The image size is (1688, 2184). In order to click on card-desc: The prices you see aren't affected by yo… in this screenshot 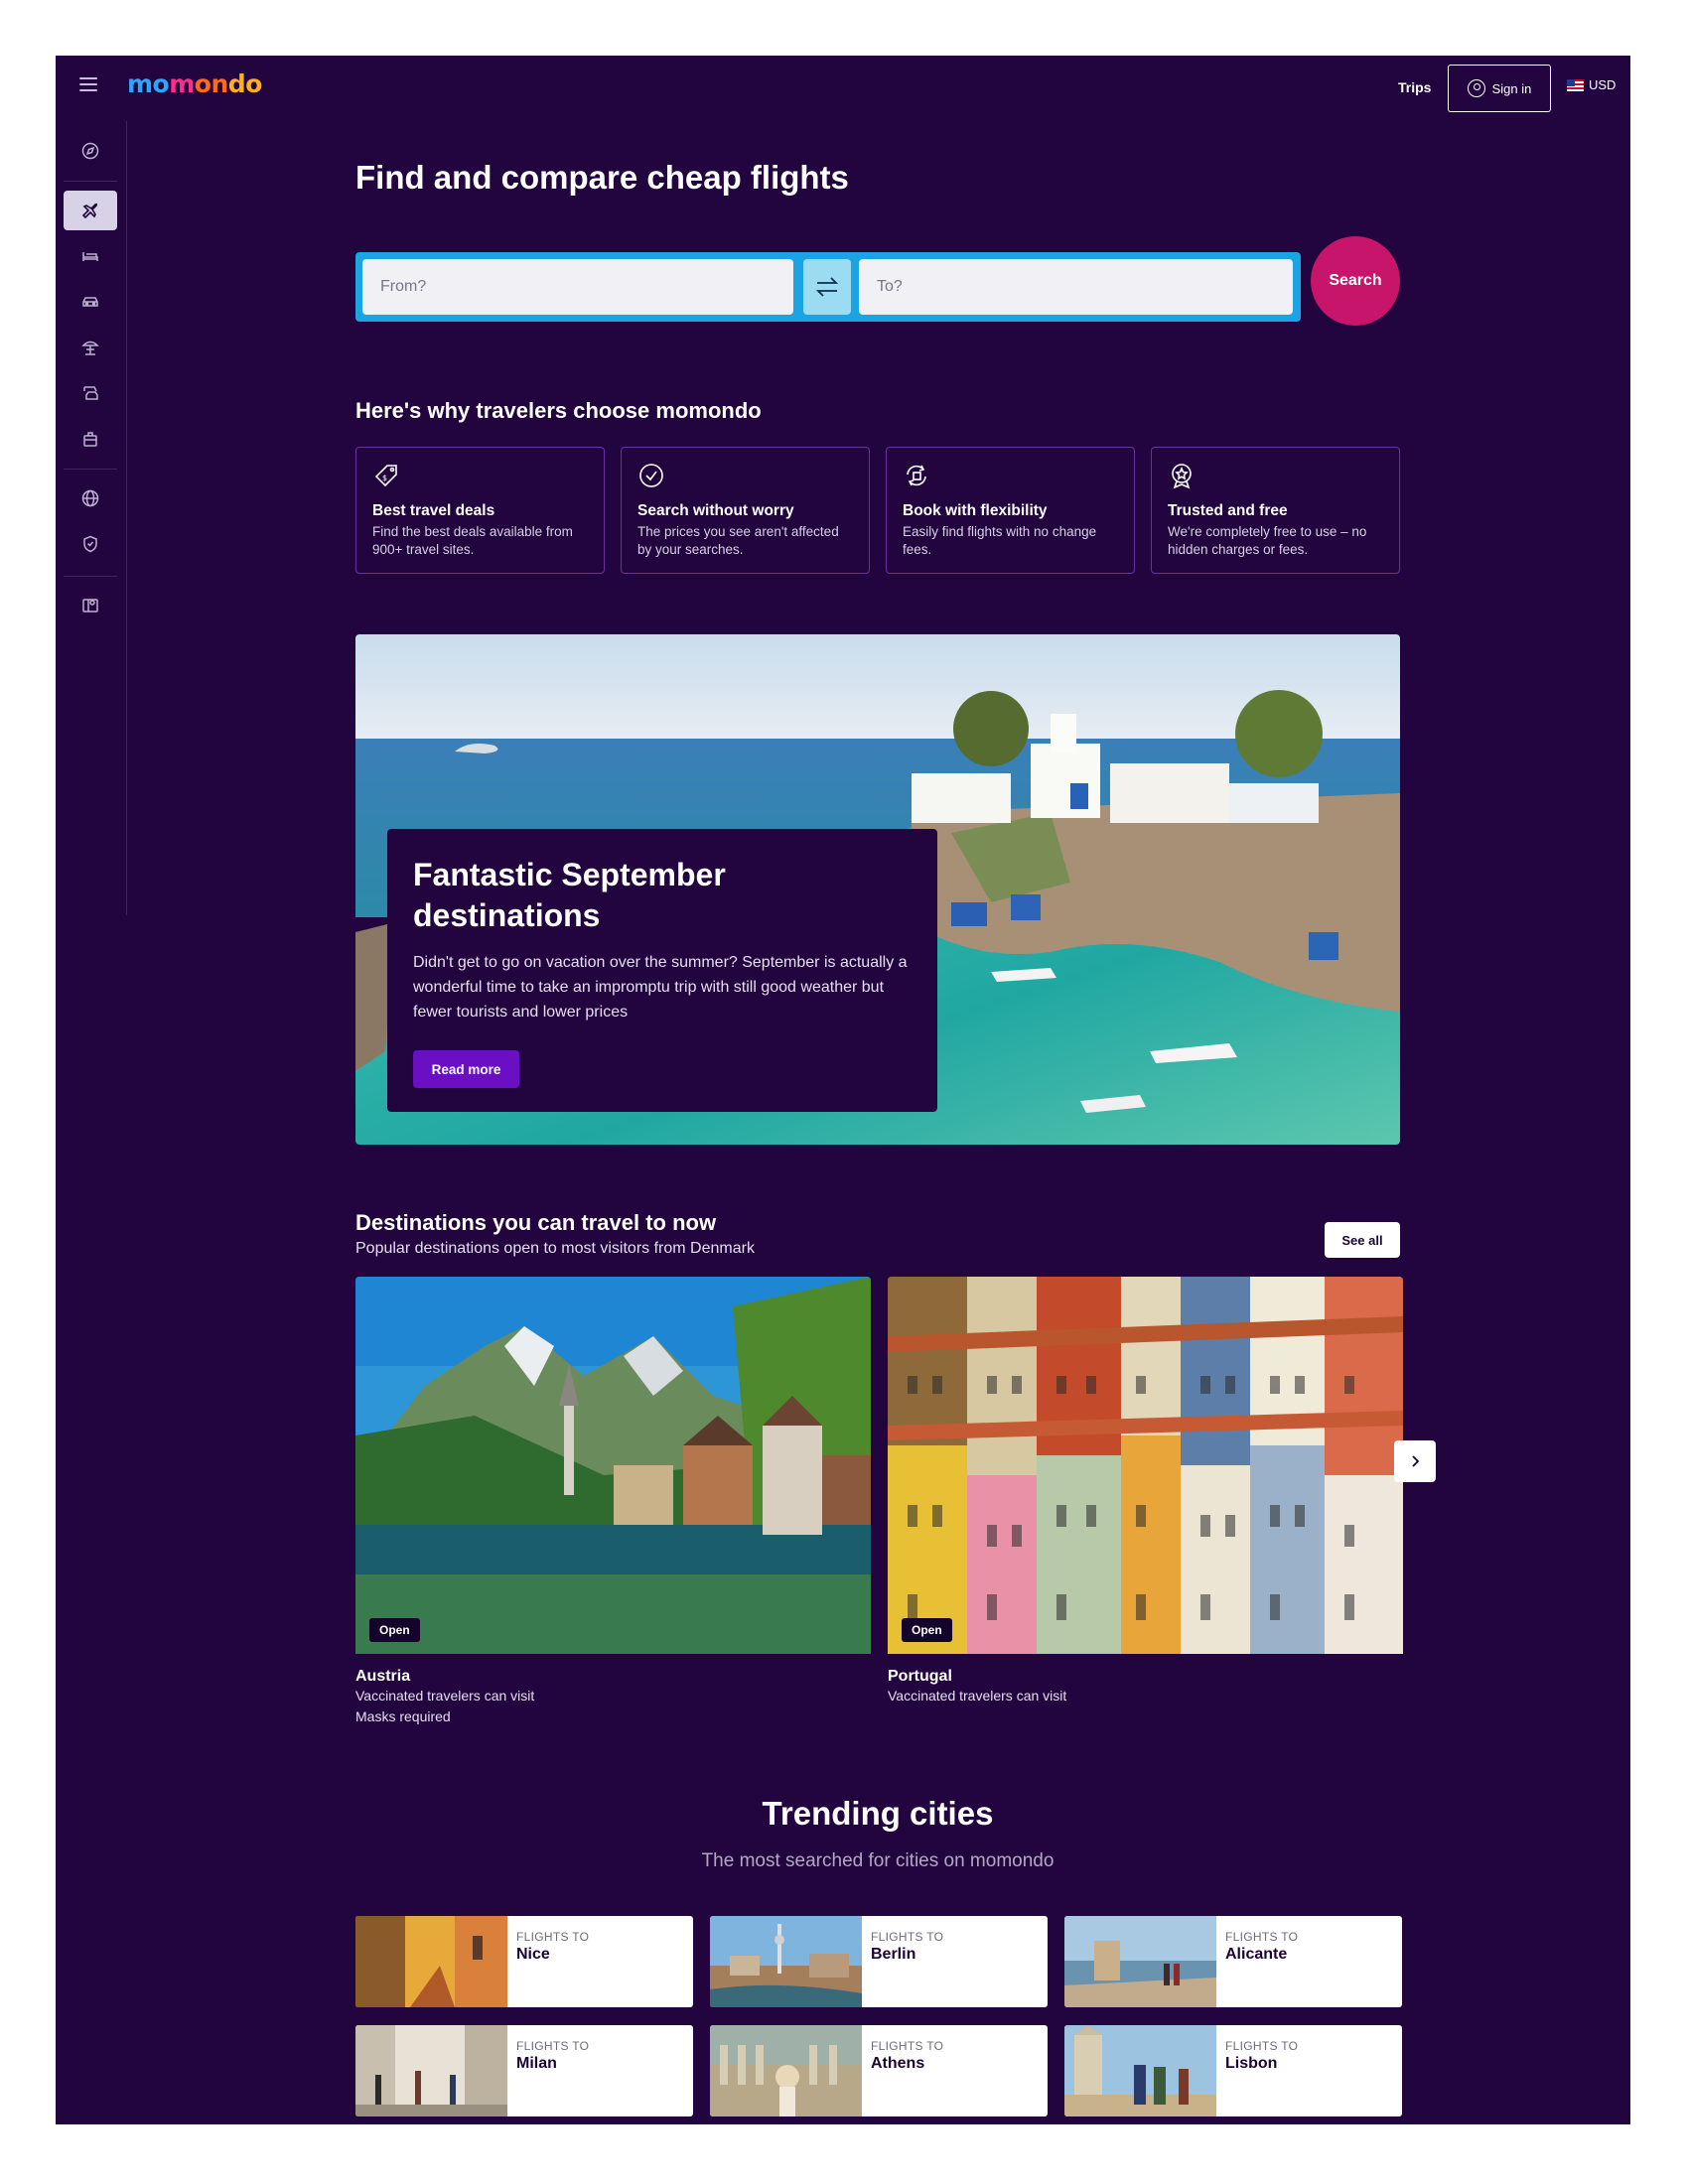, I will do `click(738, 540)`.